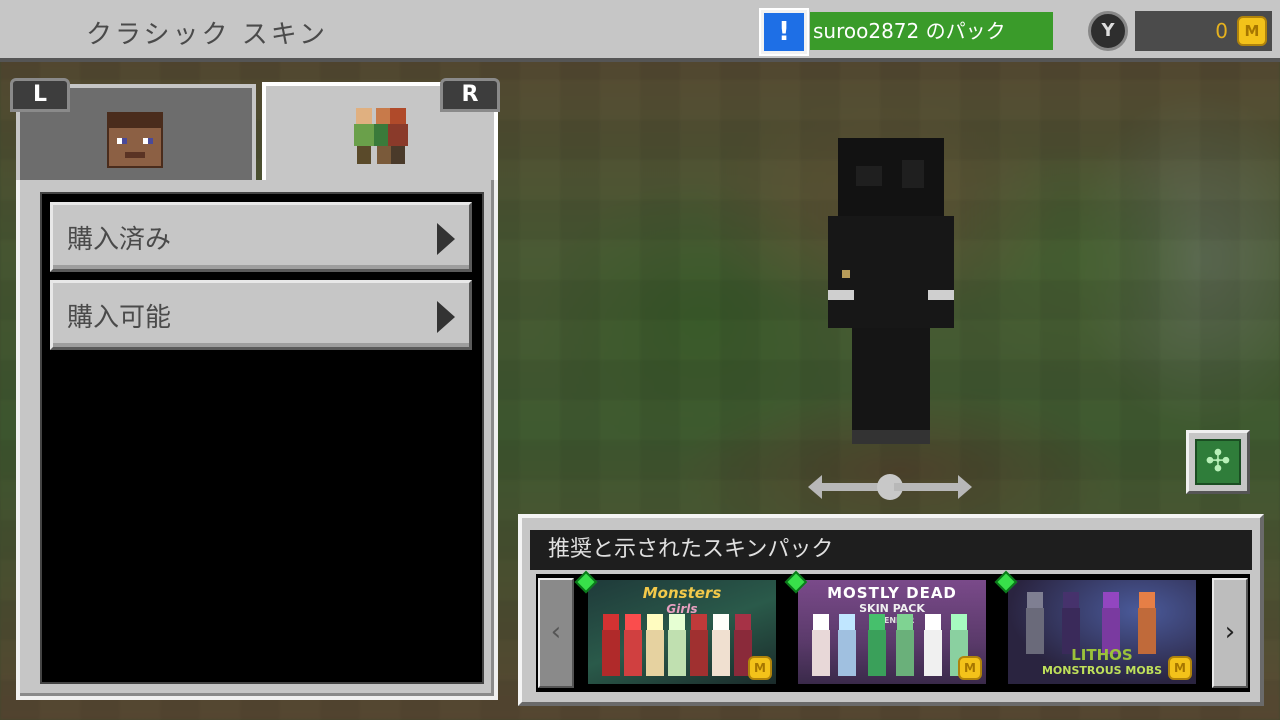 Image resolution: width=1280 pixels, height=720 pixels. I want to click on steve-face-icon, so click(135, 140).